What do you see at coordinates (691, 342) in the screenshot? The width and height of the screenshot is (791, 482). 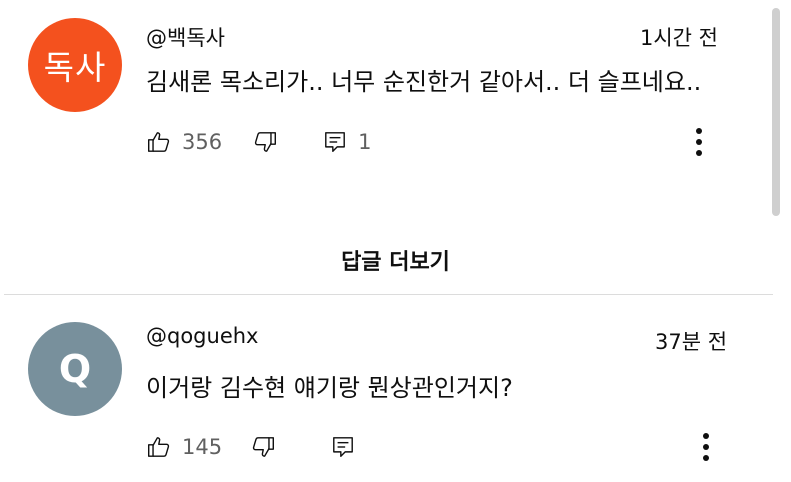 I see `comment-time: 37분 전` at bounding box center [691, 342].